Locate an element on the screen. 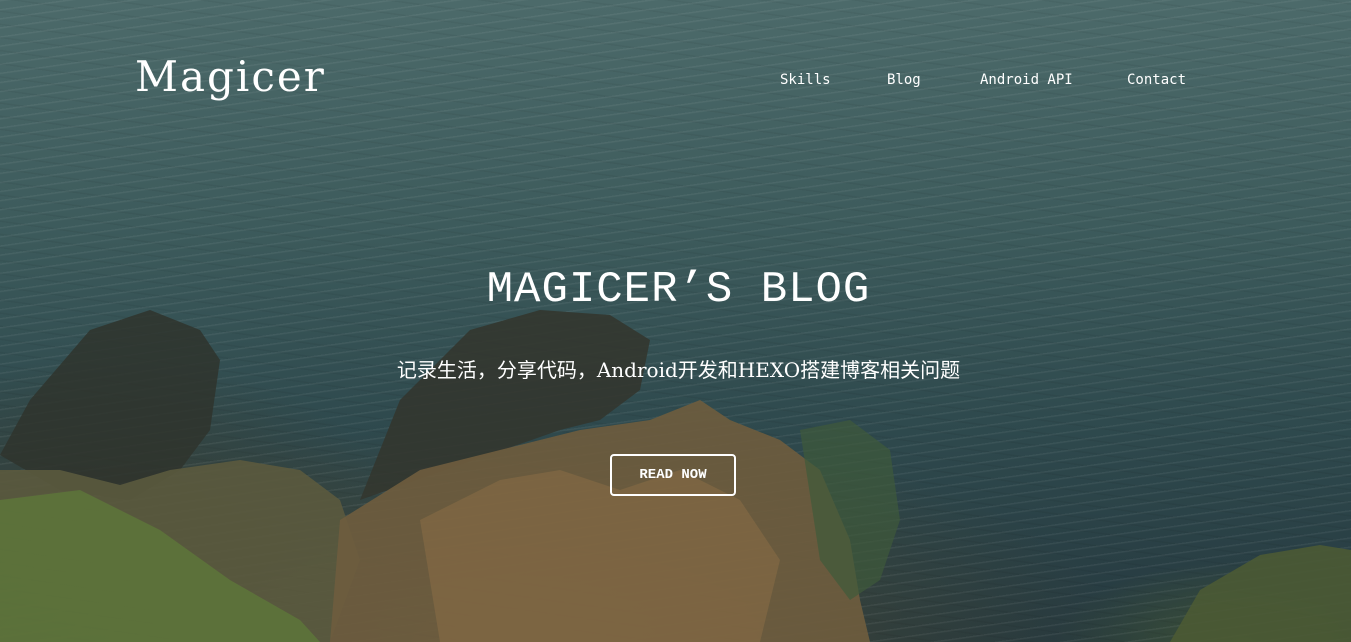 The image size is (1351, 642). site-logo: Magicer is located at coordinates (230, 76).